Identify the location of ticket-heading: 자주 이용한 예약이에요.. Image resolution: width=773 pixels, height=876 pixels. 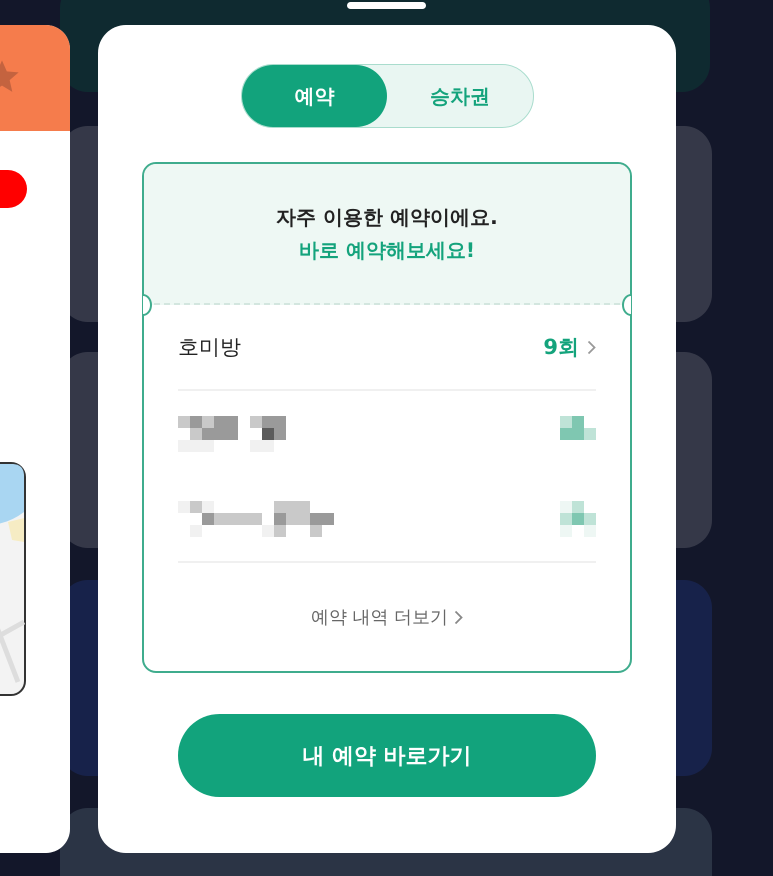
(387, 217).